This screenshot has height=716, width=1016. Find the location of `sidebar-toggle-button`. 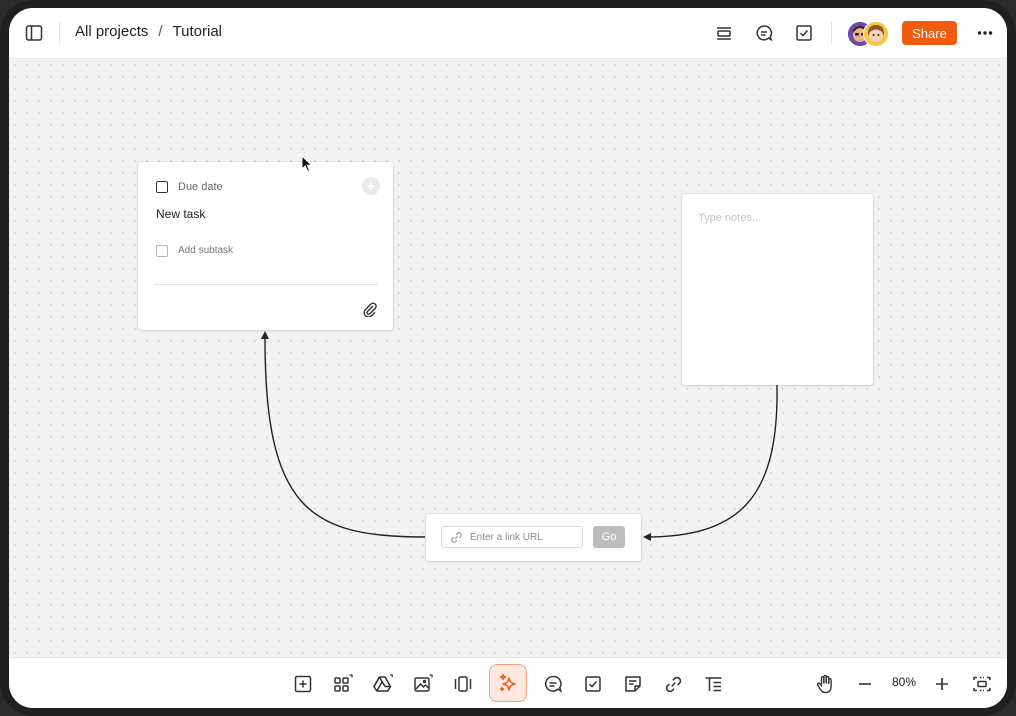

sidebar-toggle-button is located at coordinates (34, 33).